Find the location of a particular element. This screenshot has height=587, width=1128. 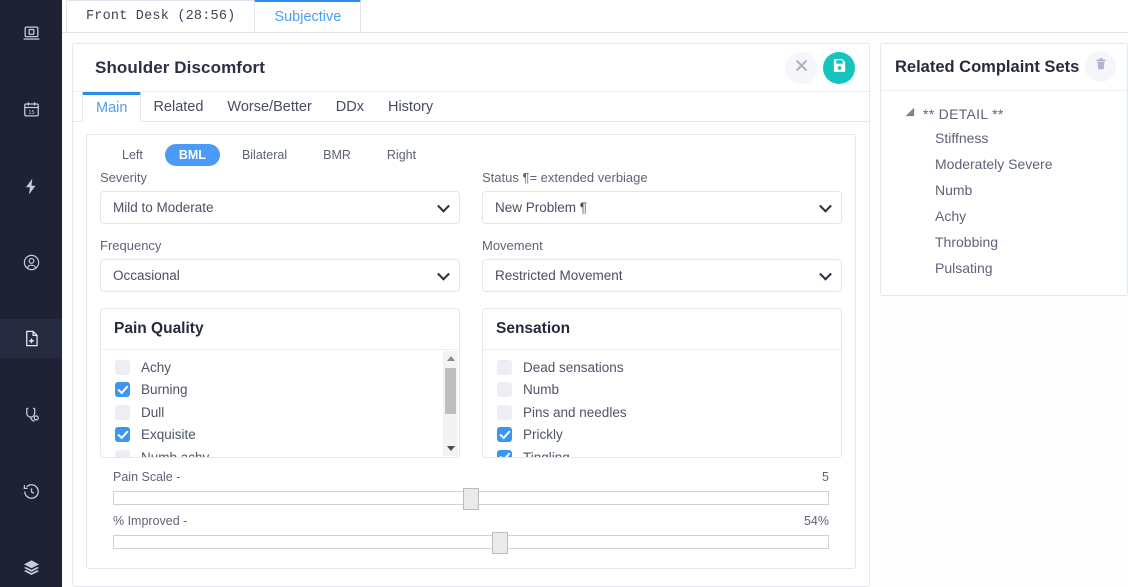

sidebar-item-templates is located at coordinates (31, 567).